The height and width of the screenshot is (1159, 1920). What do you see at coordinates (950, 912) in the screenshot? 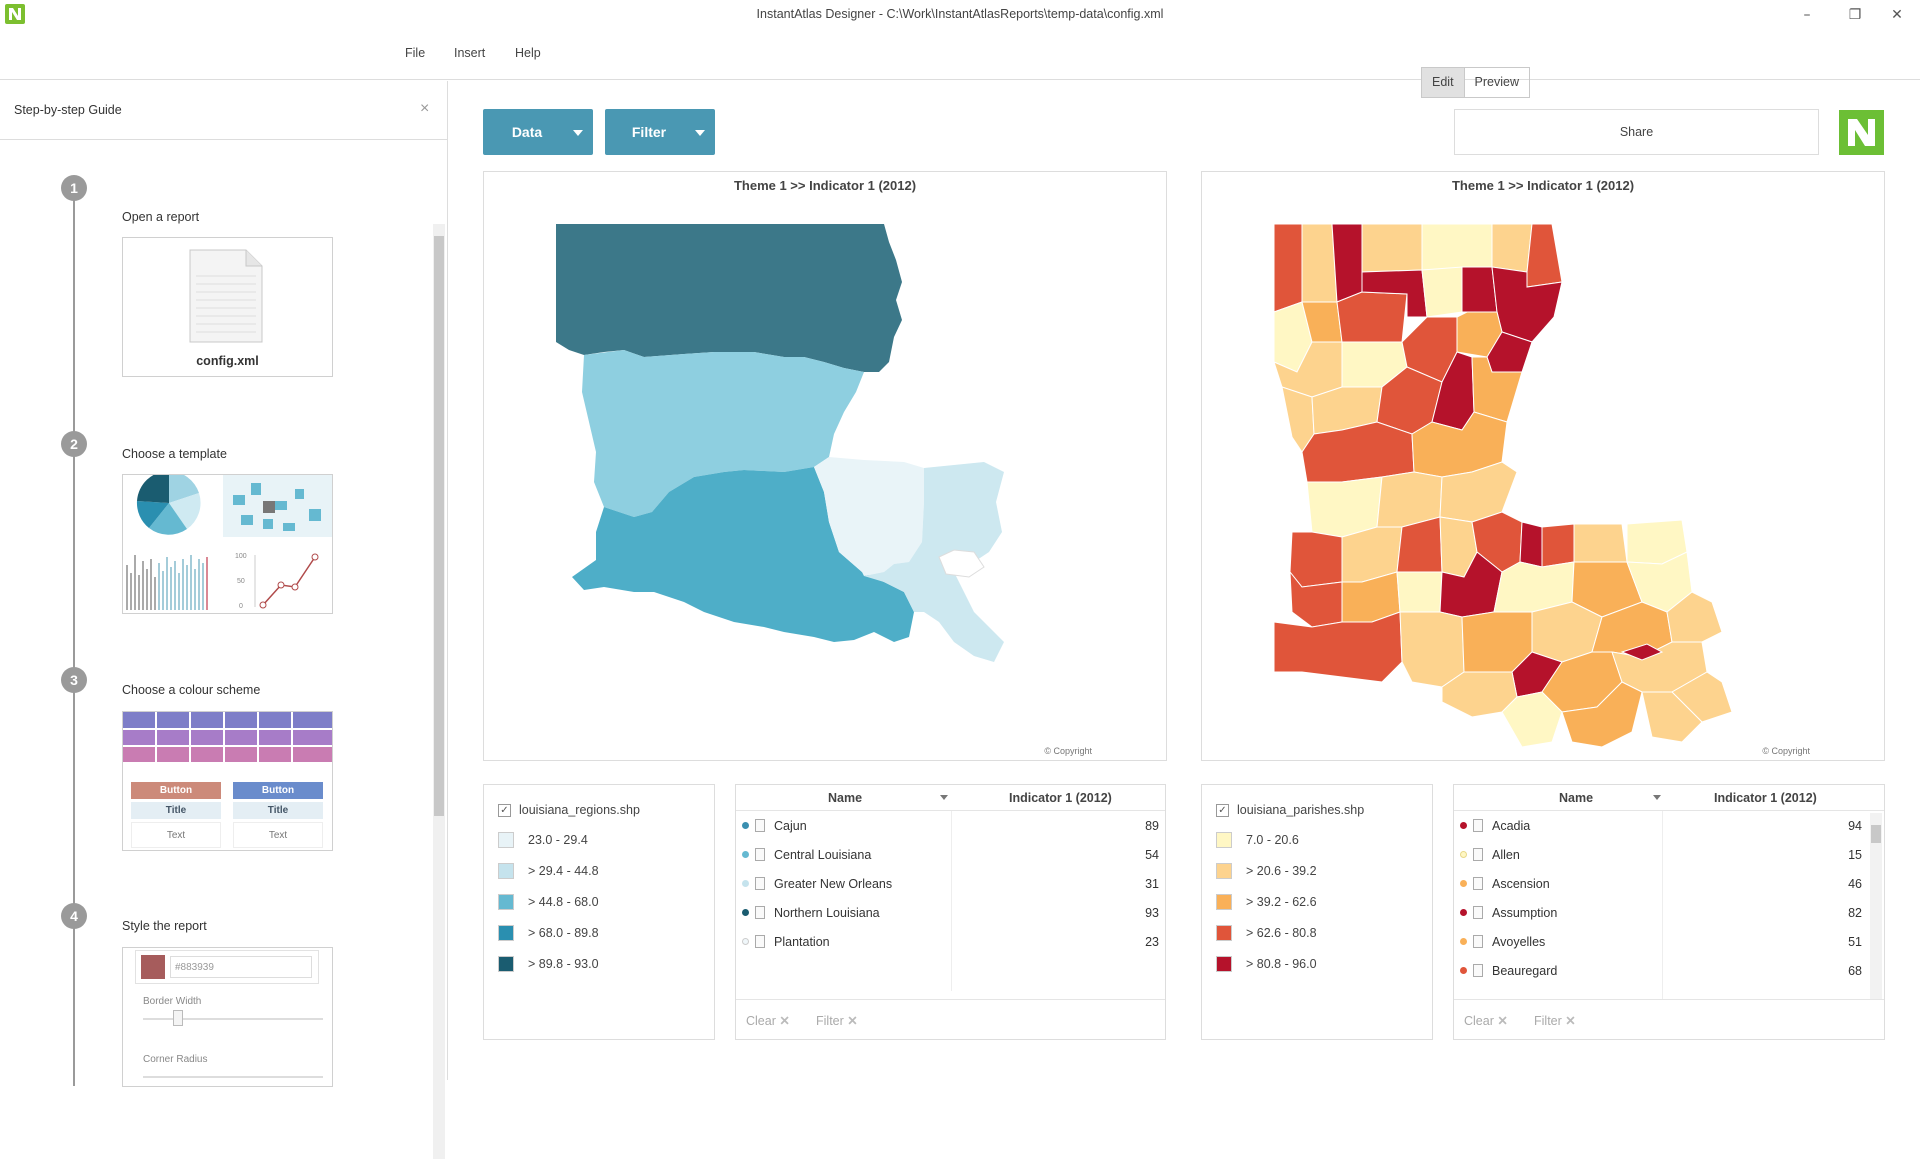
I see `table-row: Northern Louisiana 93` at bounding box center [950, 912].